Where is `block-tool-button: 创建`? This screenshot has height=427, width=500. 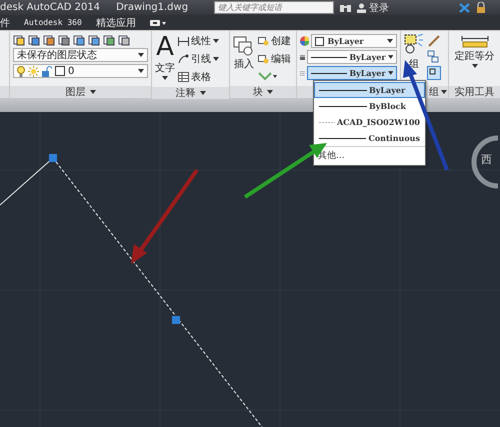 block-tool-button: 创建 is located at coordinates (274, 41).